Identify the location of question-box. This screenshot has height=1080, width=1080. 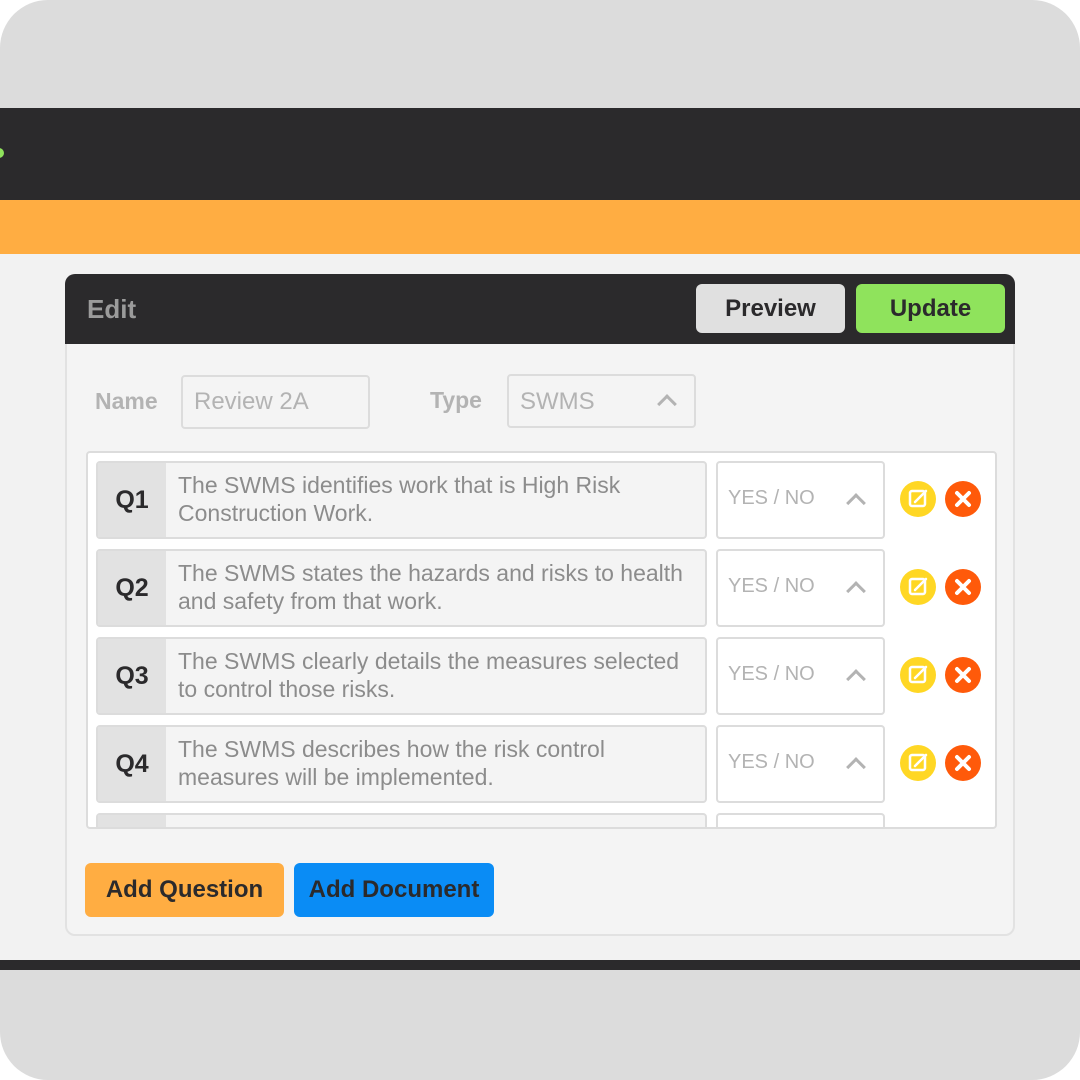
(401, 820).